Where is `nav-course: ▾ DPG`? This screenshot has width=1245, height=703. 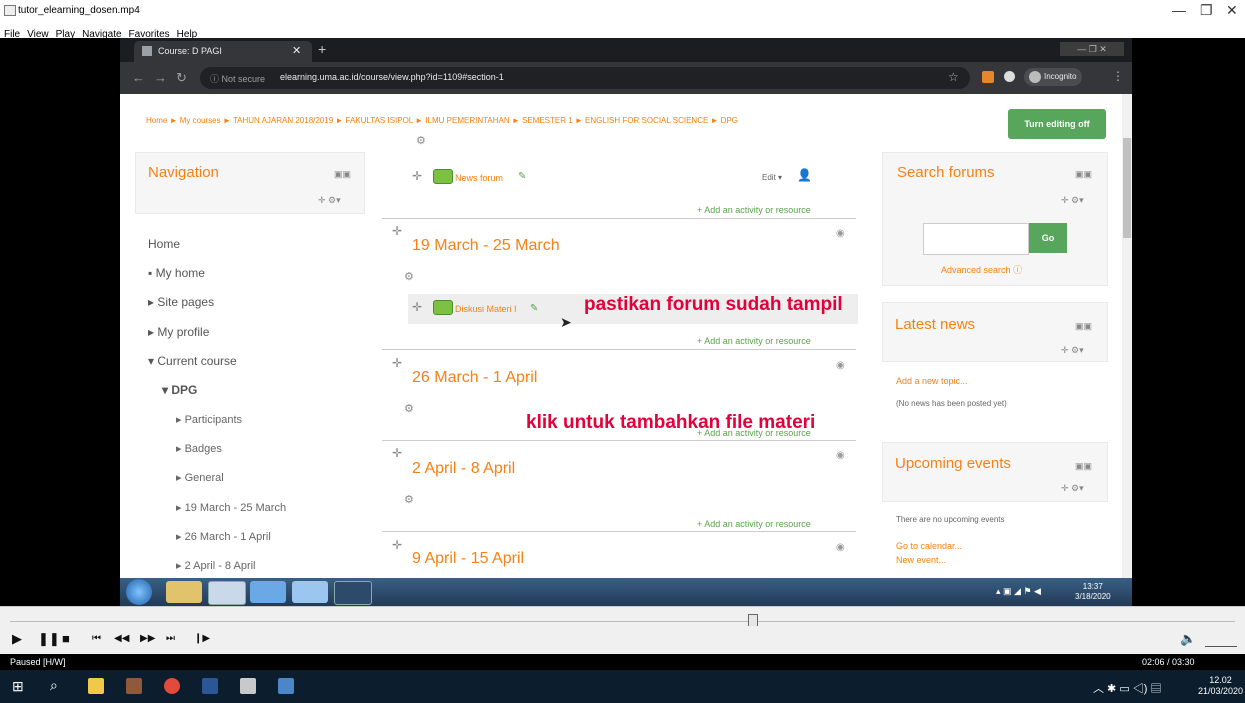
nav-course: ▾ DPG is located at coordinates (179, 390).